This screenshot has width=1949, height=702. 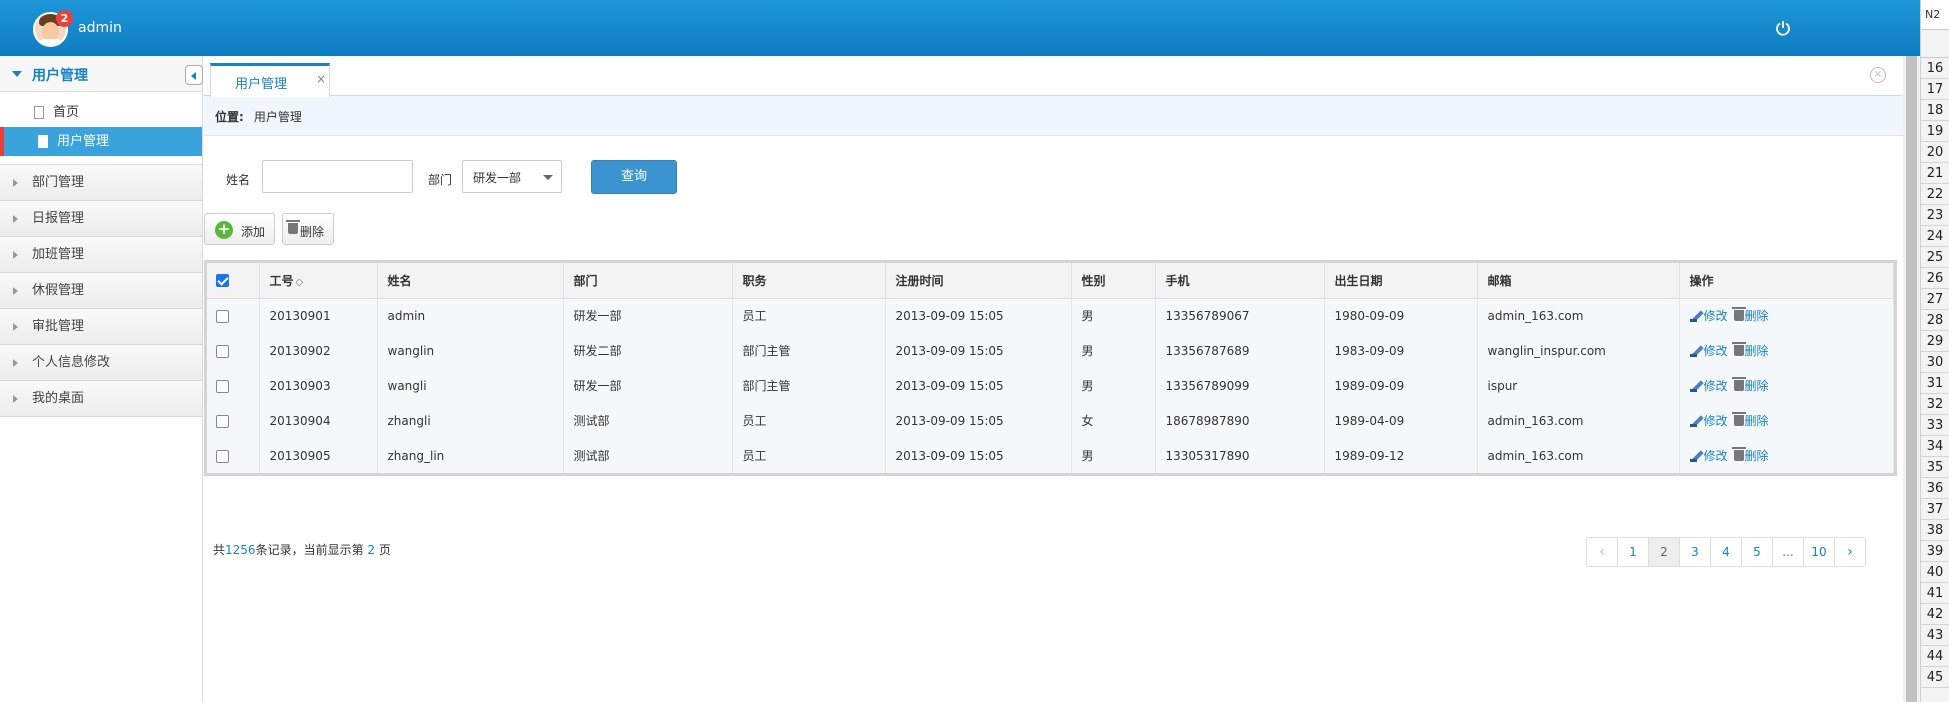 I want to click on column-header-birth-date: 出生日期, so click(x=1401, y=281).